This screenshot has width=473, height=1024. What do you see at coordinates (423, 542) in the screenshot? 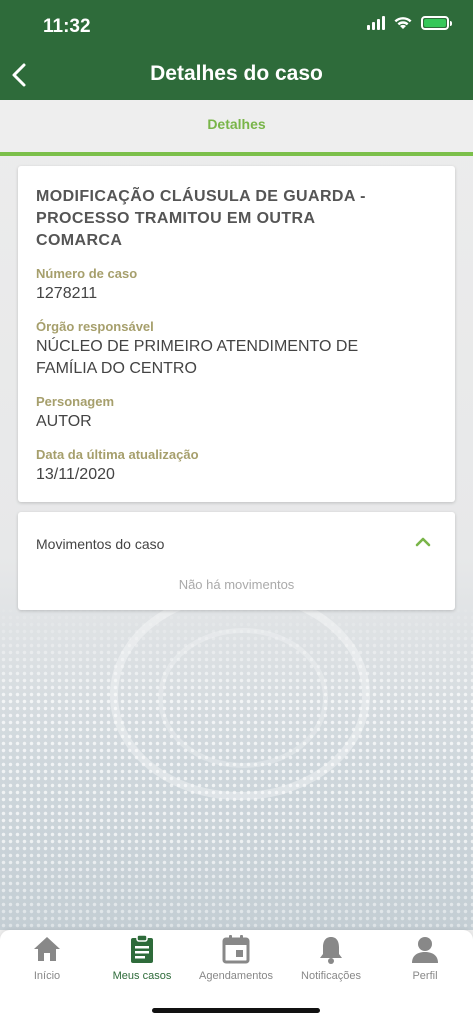
I see `chevron-up-icon` at bounding box center [423, 542].